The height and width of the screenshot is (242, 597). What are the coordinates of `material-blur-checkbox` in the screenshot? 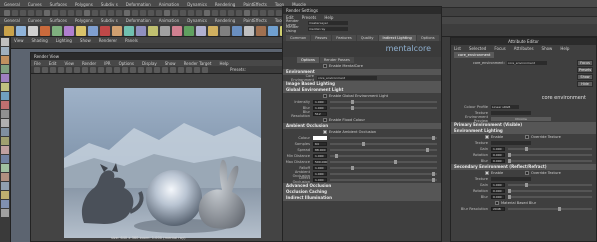 It's located at (497, 203).